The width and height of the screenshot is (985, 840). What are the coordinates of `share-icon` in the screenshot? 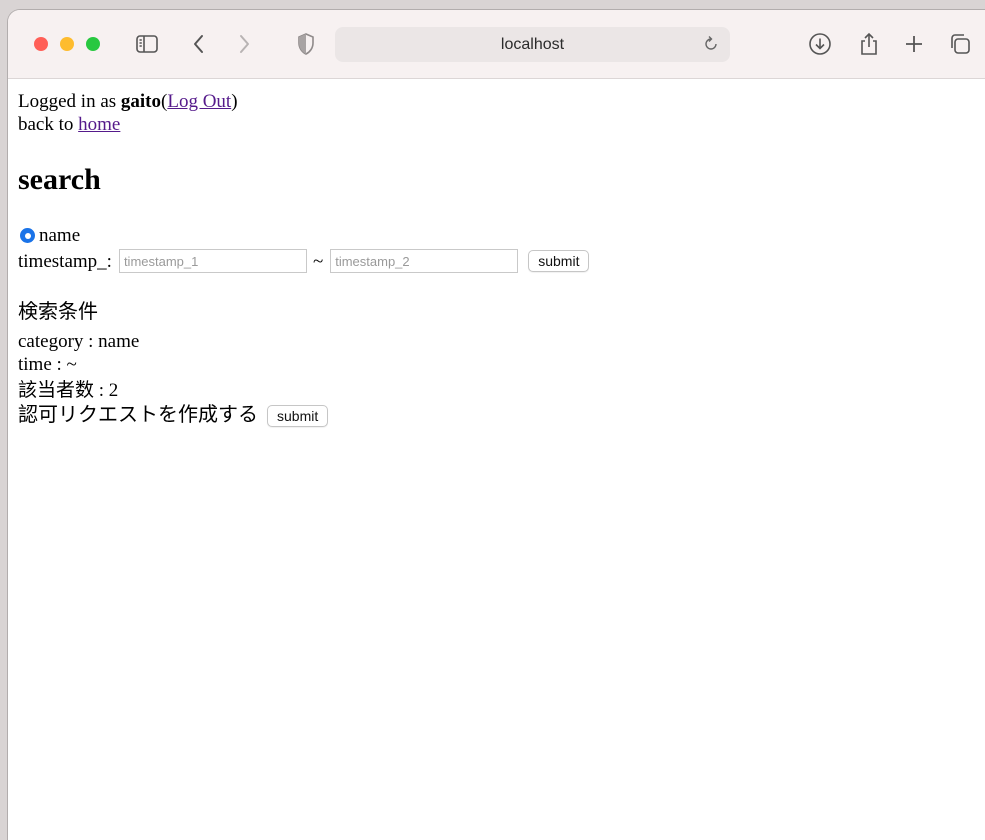 It's located at (869, 44).